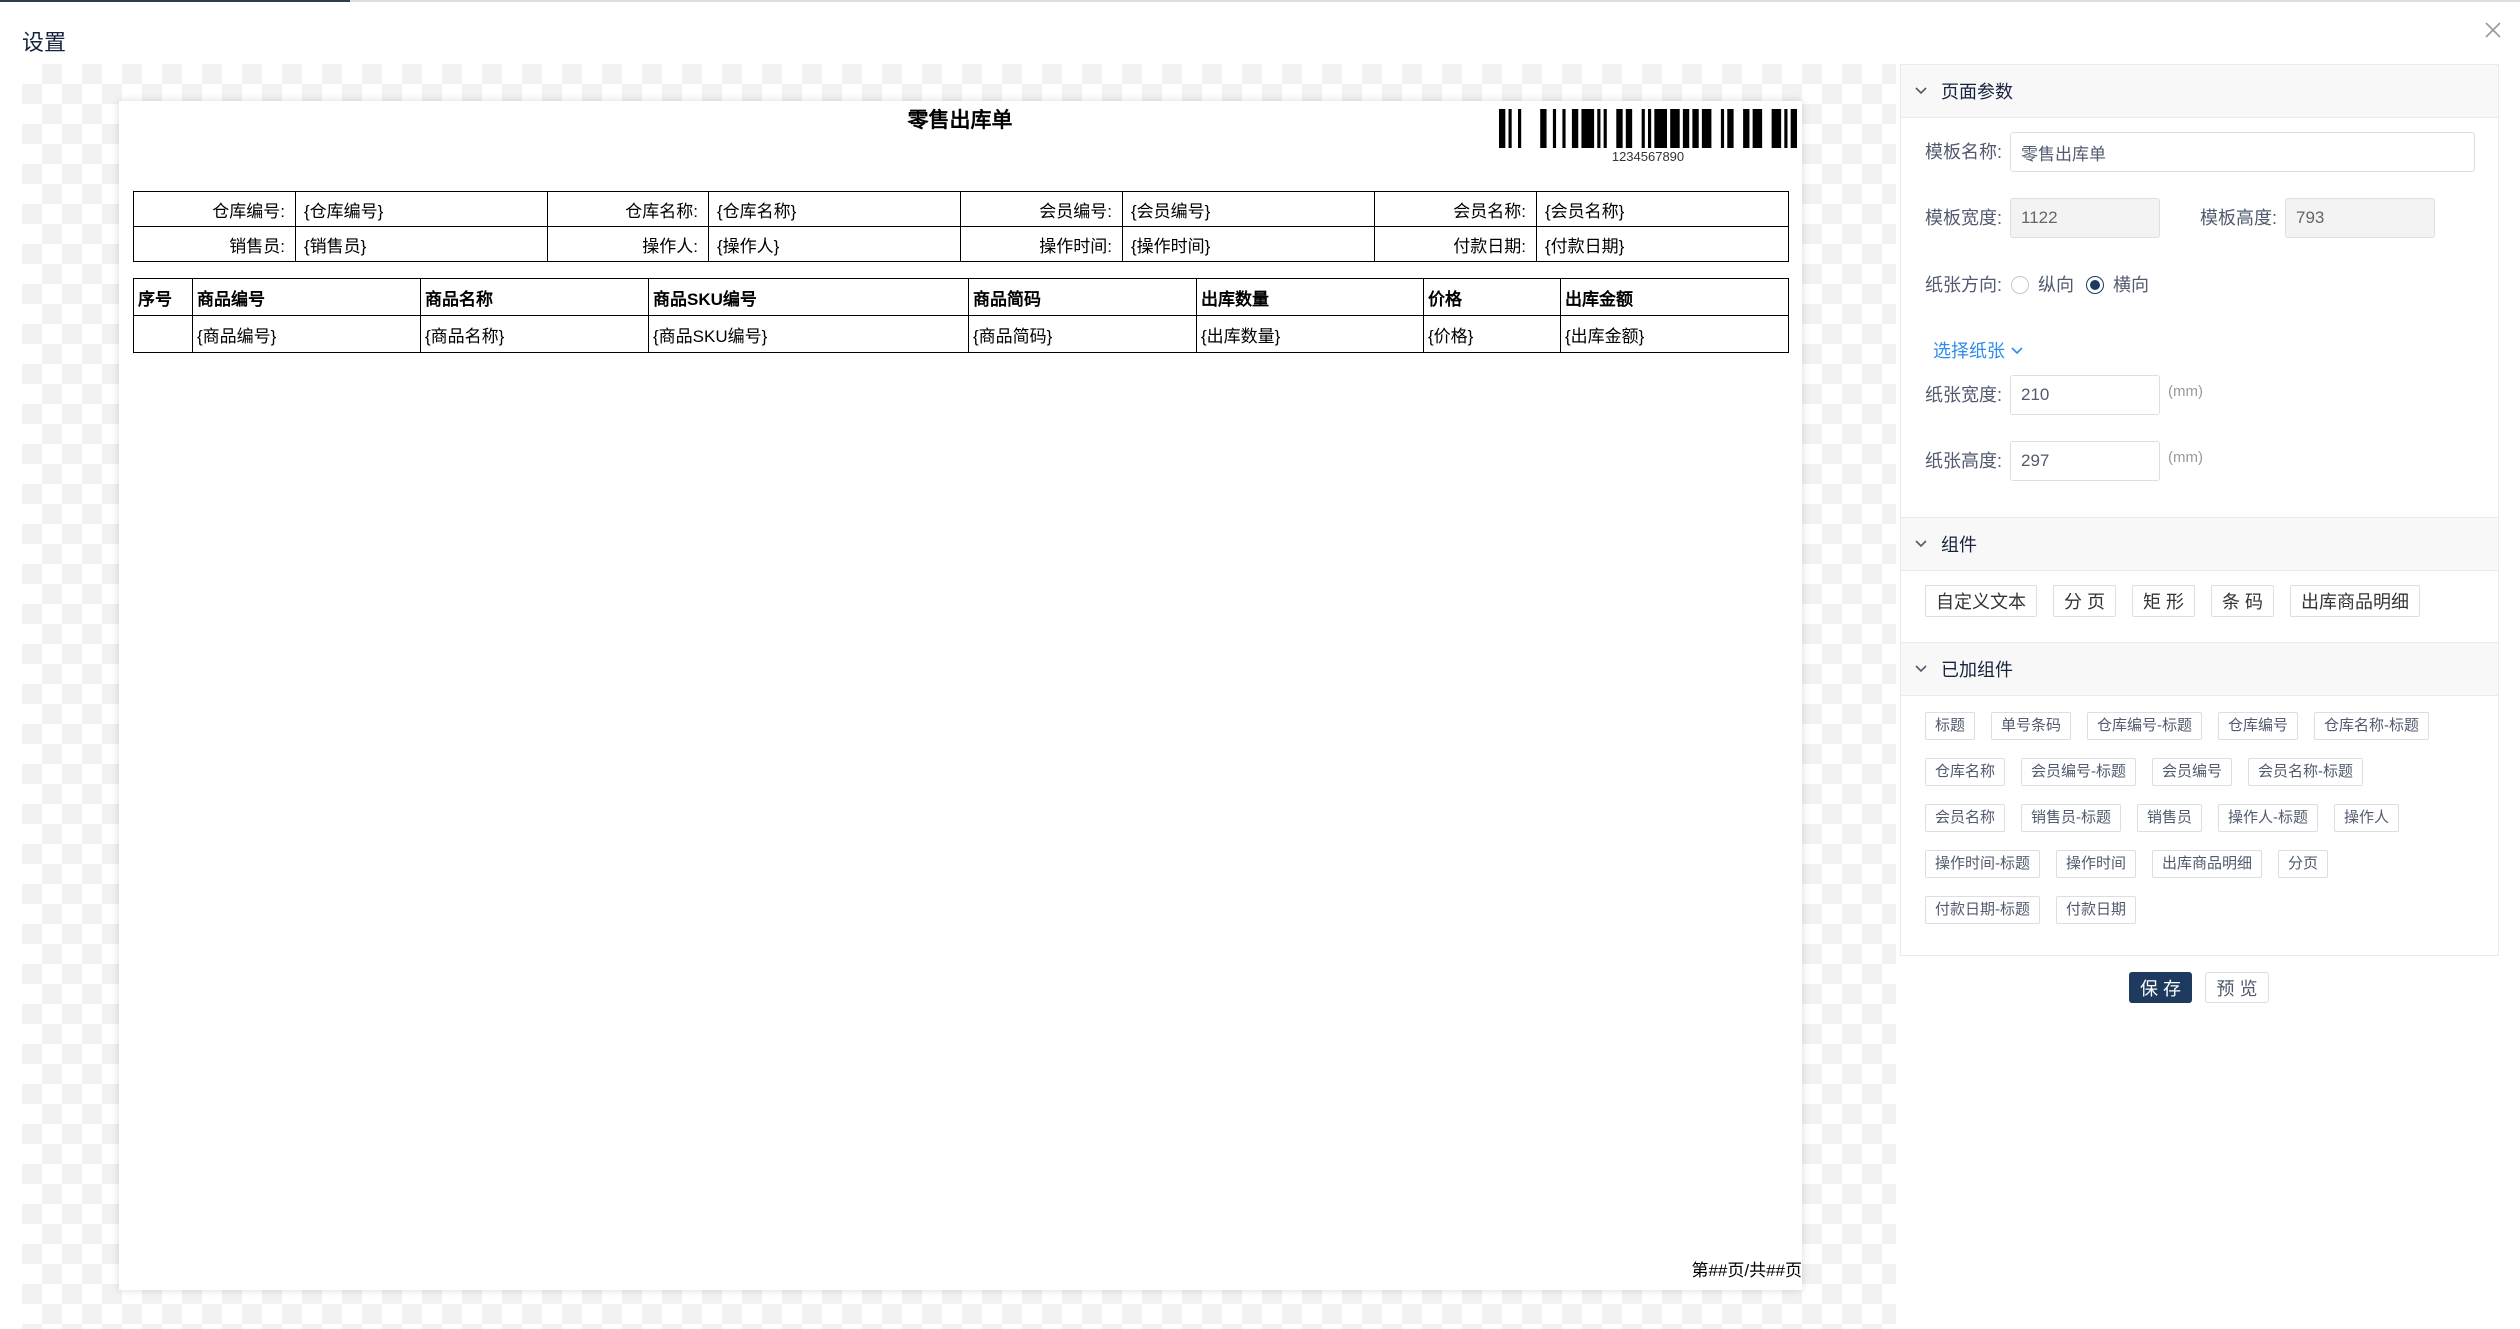 The height and width of the screenshot is (1329, 2520). I want to click on operator-field: {操作人}, so click(834, 244).